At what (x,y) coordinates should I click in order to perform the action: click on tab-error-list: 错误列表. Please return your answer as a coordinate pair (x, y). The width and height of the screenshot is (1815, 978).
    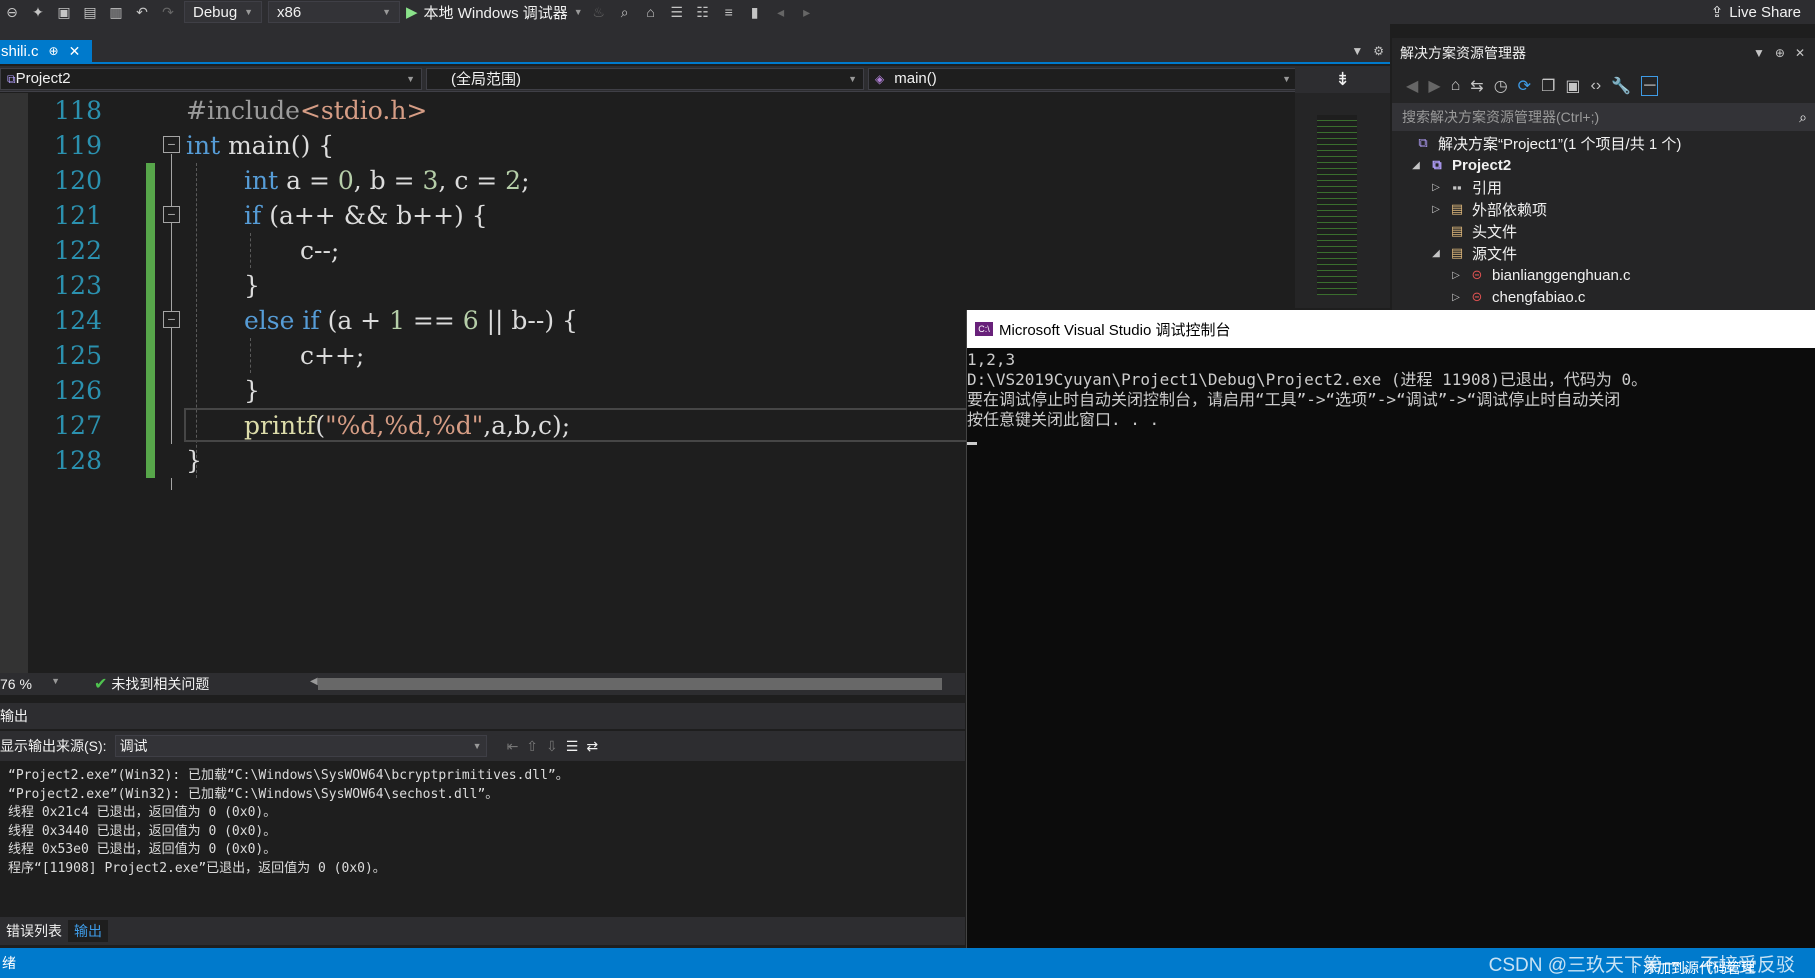
    Looking at the image, I should click on (34, 931).